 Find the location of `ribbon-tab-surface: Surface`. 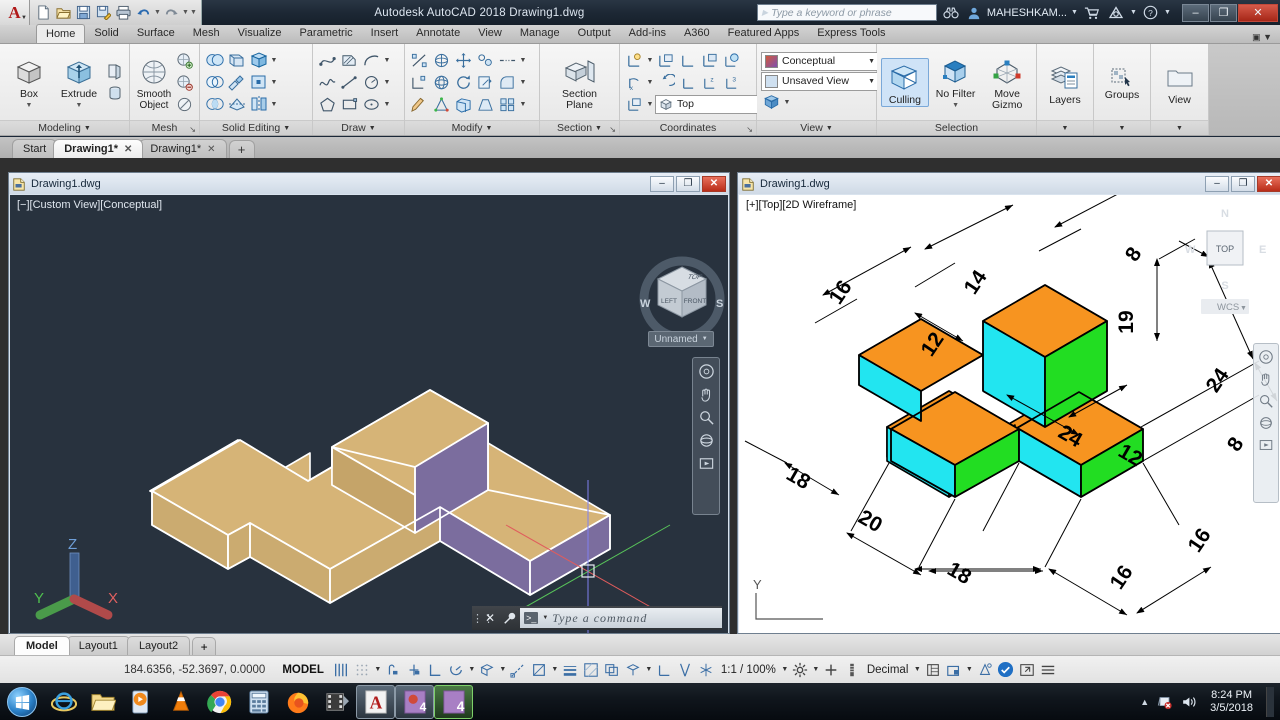

ribbon-tab-surface: Surface is located at coordinates (156, 33).